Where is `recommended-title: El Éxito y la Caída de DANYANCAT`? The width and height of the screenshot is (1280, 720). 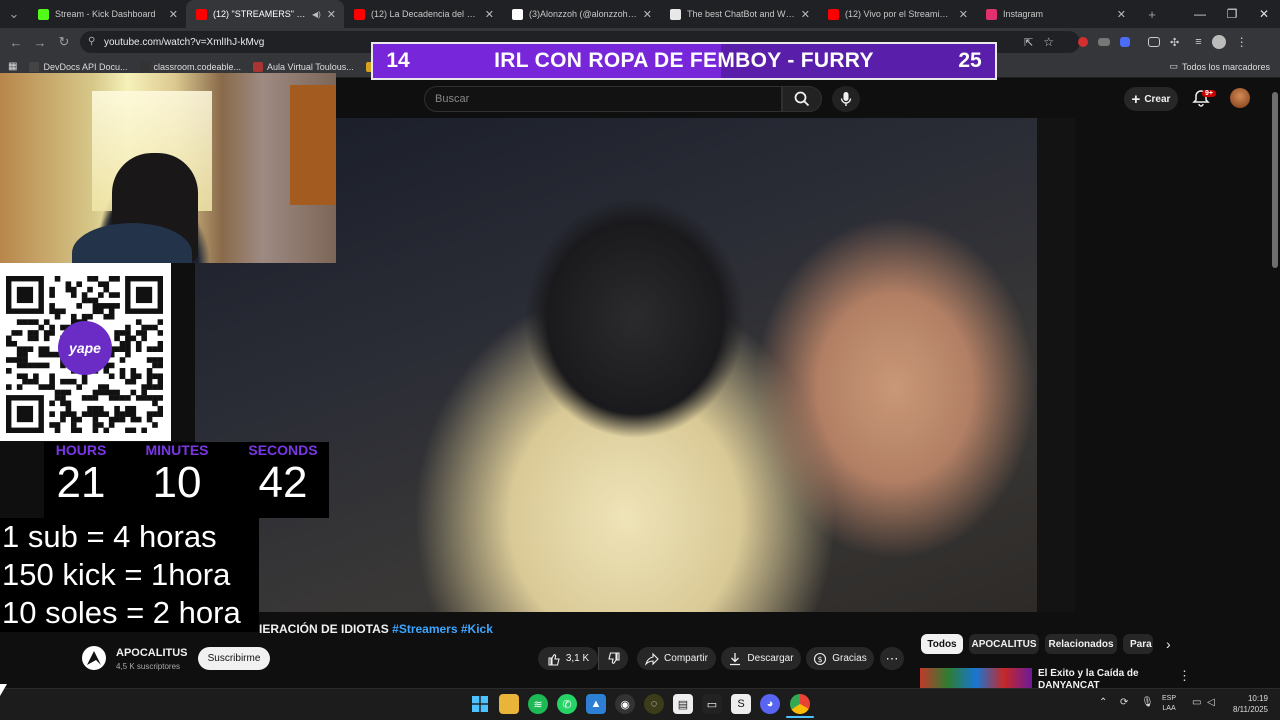 recommended-title: El Éxito y la Caída de DANYANCAT is located at coordinates (1098, 678).